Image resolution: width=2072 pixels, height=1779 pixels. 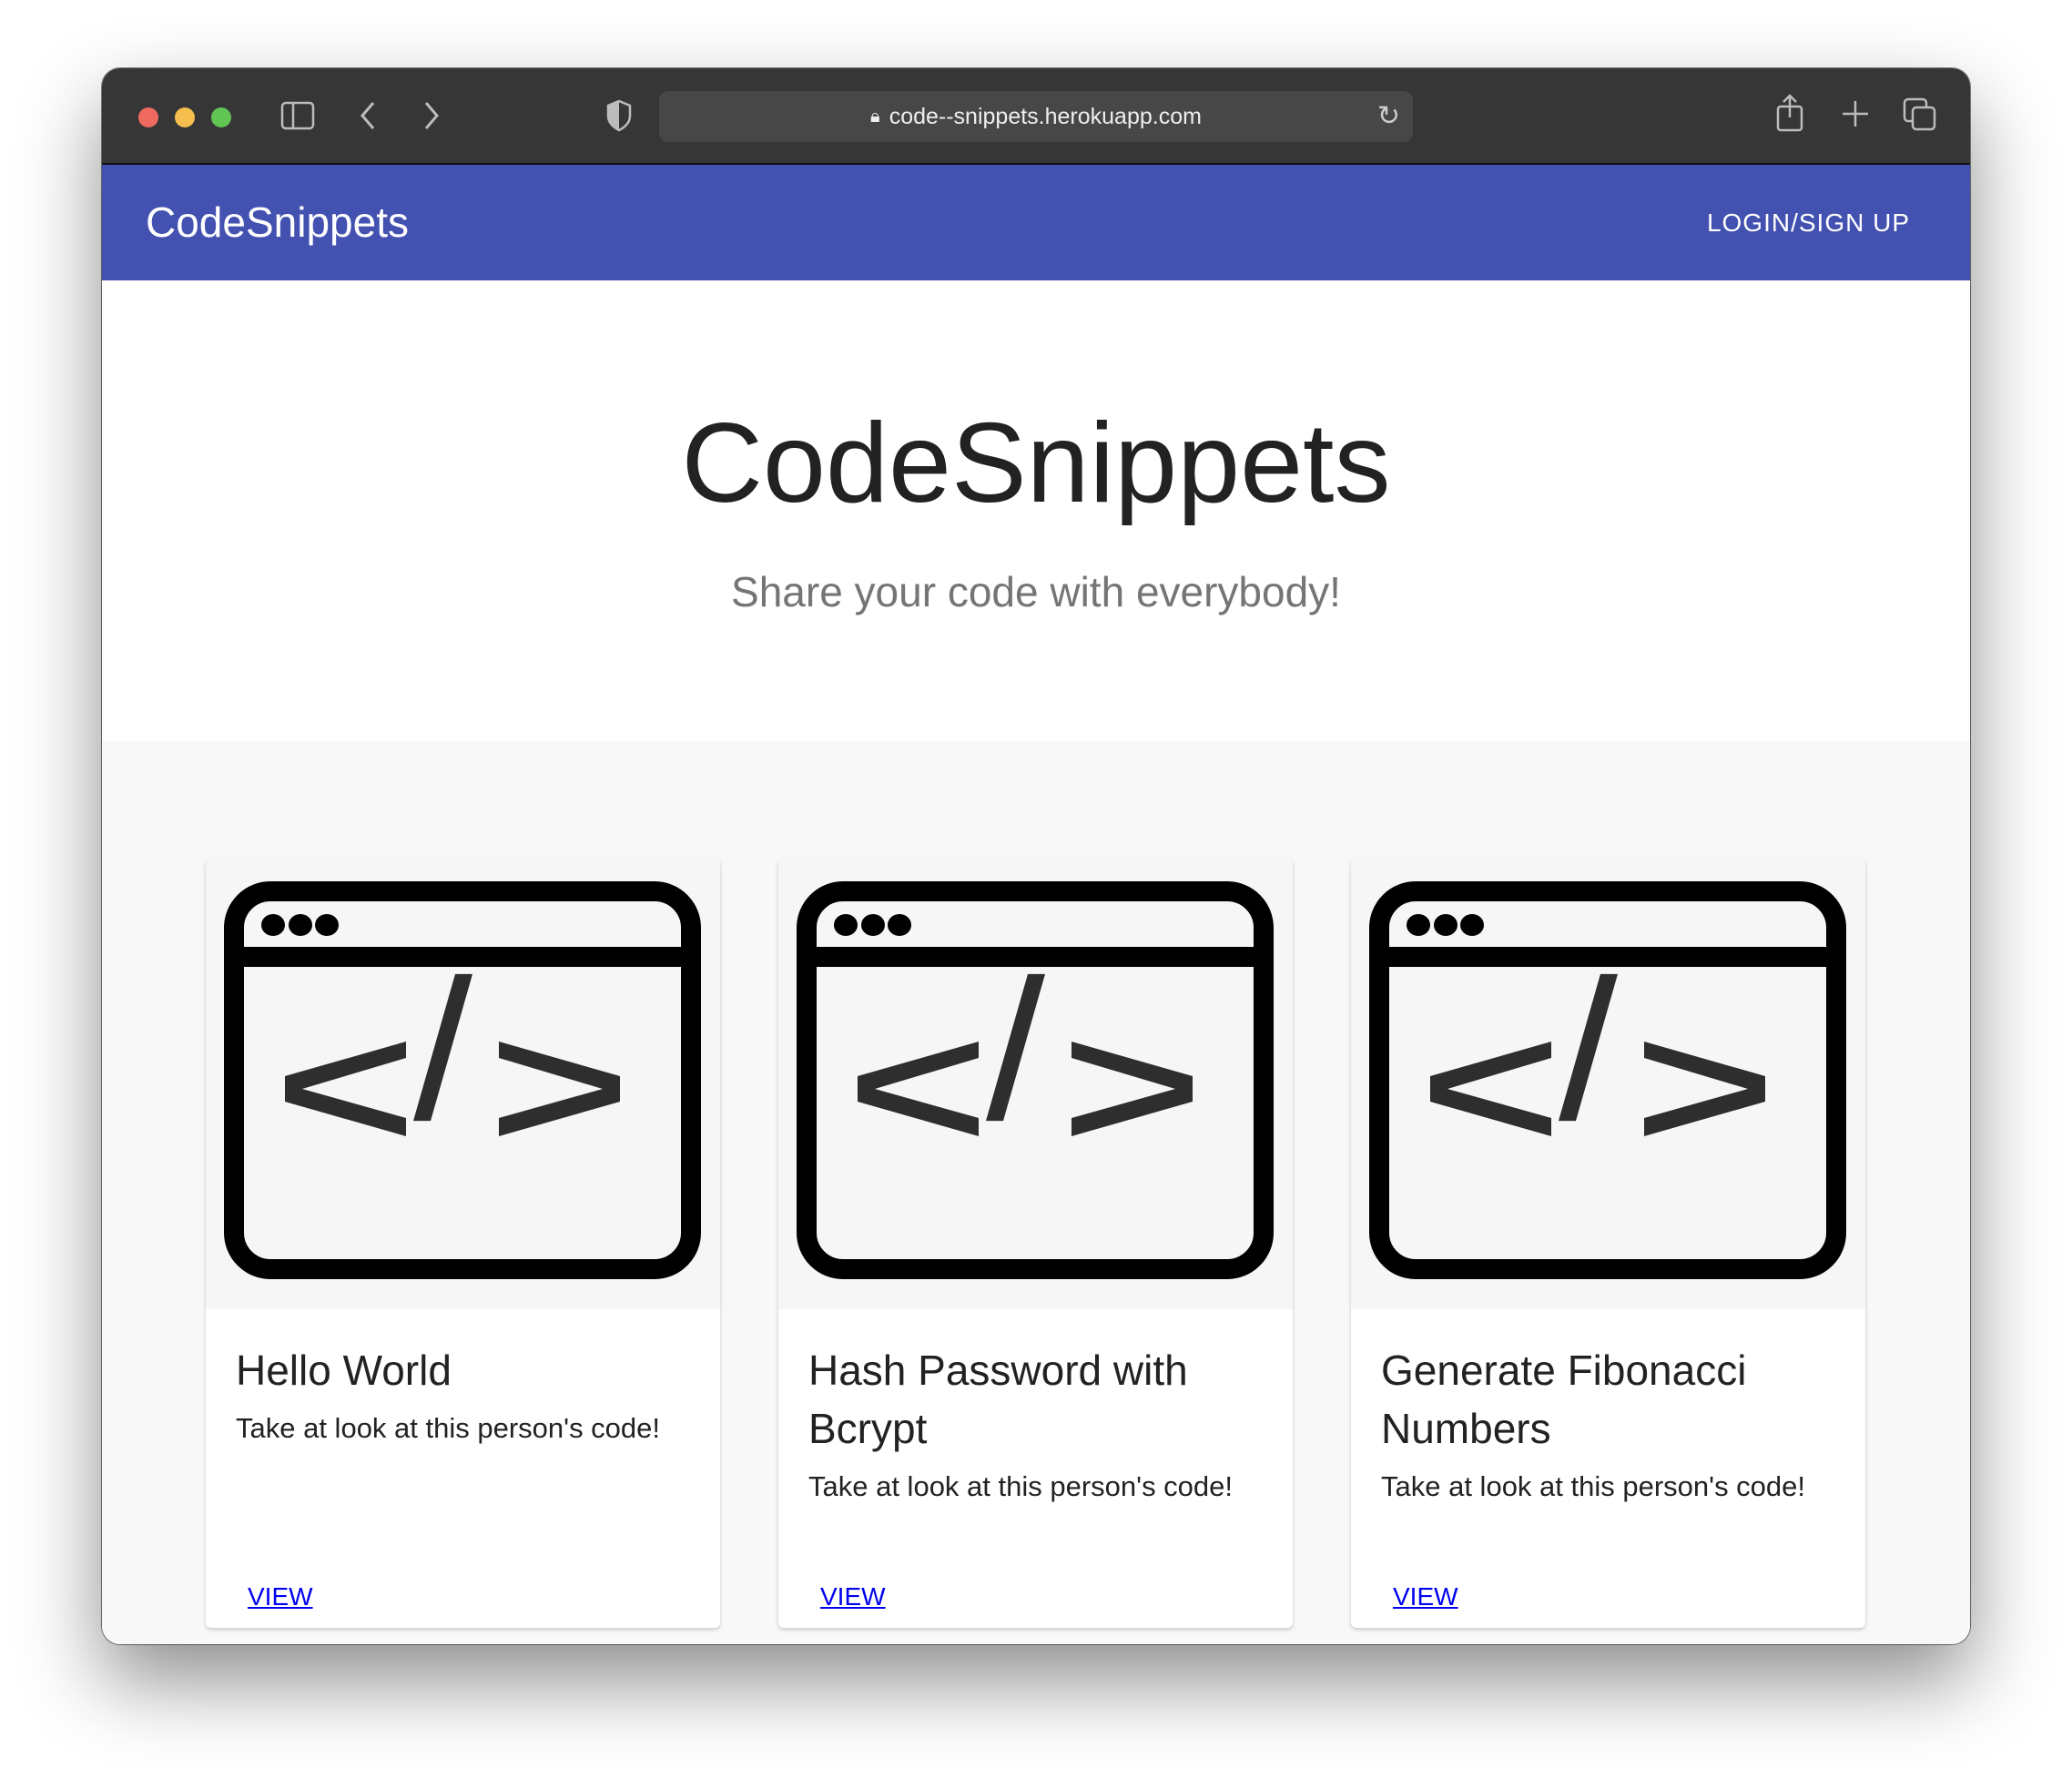 I want to click on brand-logo: CodeSnippets, so click(x=277, y=222).